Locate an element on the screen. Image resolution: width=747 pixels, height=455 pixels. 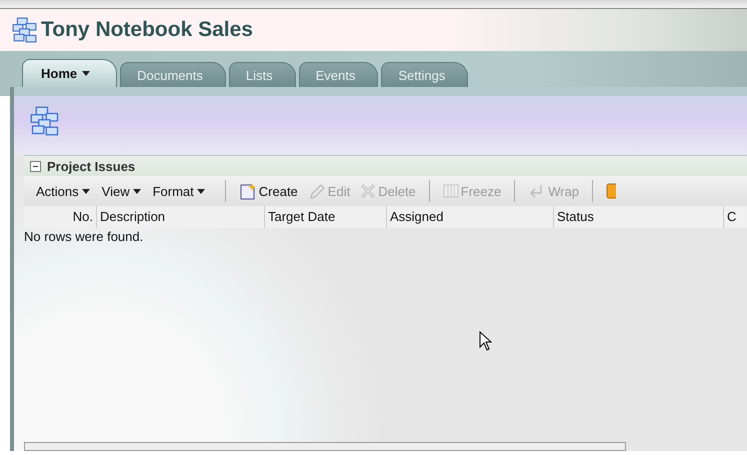
toolbar-icon-button is located at coordinates (611, 191).